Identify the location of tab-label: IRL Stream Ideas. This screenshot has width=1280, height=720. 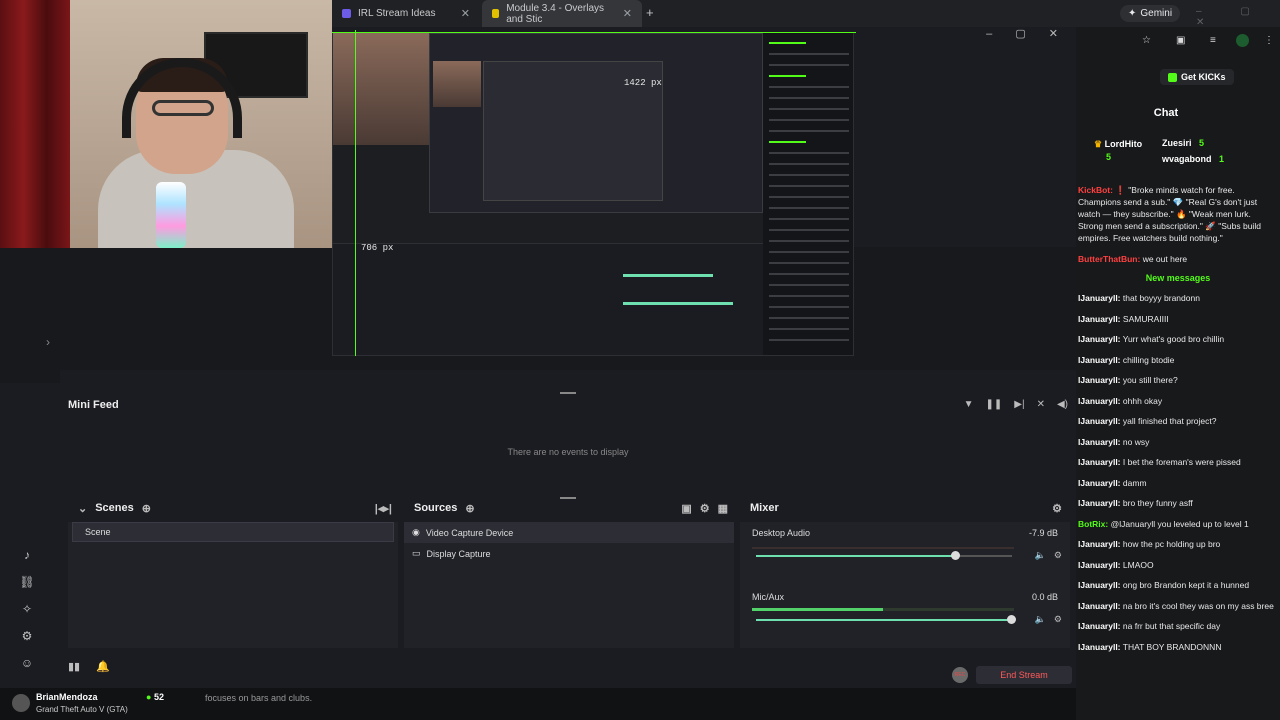
(397, 13).